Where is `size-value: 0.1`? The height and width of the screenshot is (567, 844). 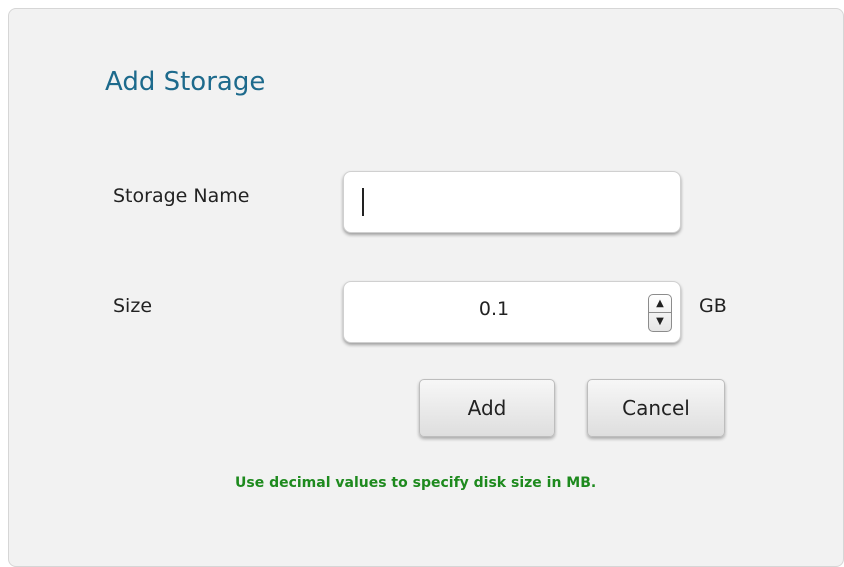 size-value: 0.1 is located at coordinates (494, 309).